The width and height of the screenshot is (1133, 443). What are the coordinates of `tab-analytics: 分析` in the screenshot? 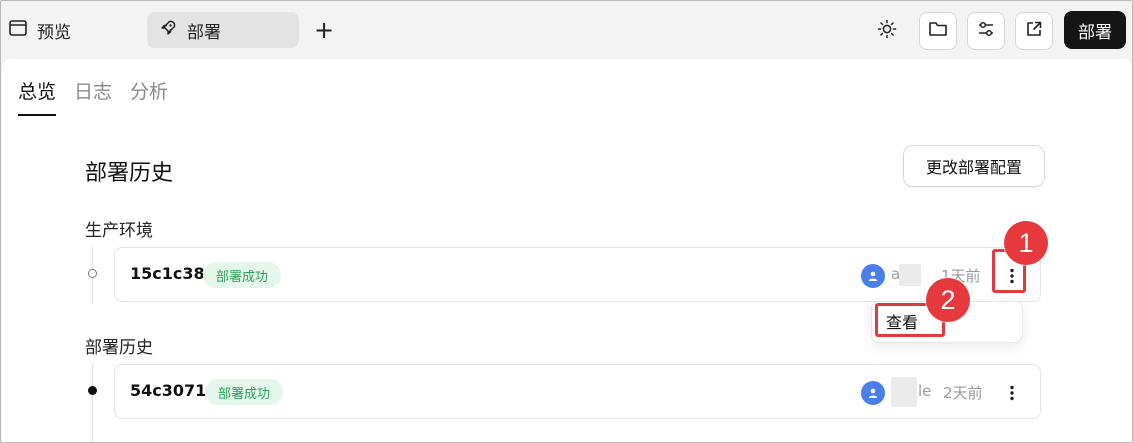 It's located at (149, 96).